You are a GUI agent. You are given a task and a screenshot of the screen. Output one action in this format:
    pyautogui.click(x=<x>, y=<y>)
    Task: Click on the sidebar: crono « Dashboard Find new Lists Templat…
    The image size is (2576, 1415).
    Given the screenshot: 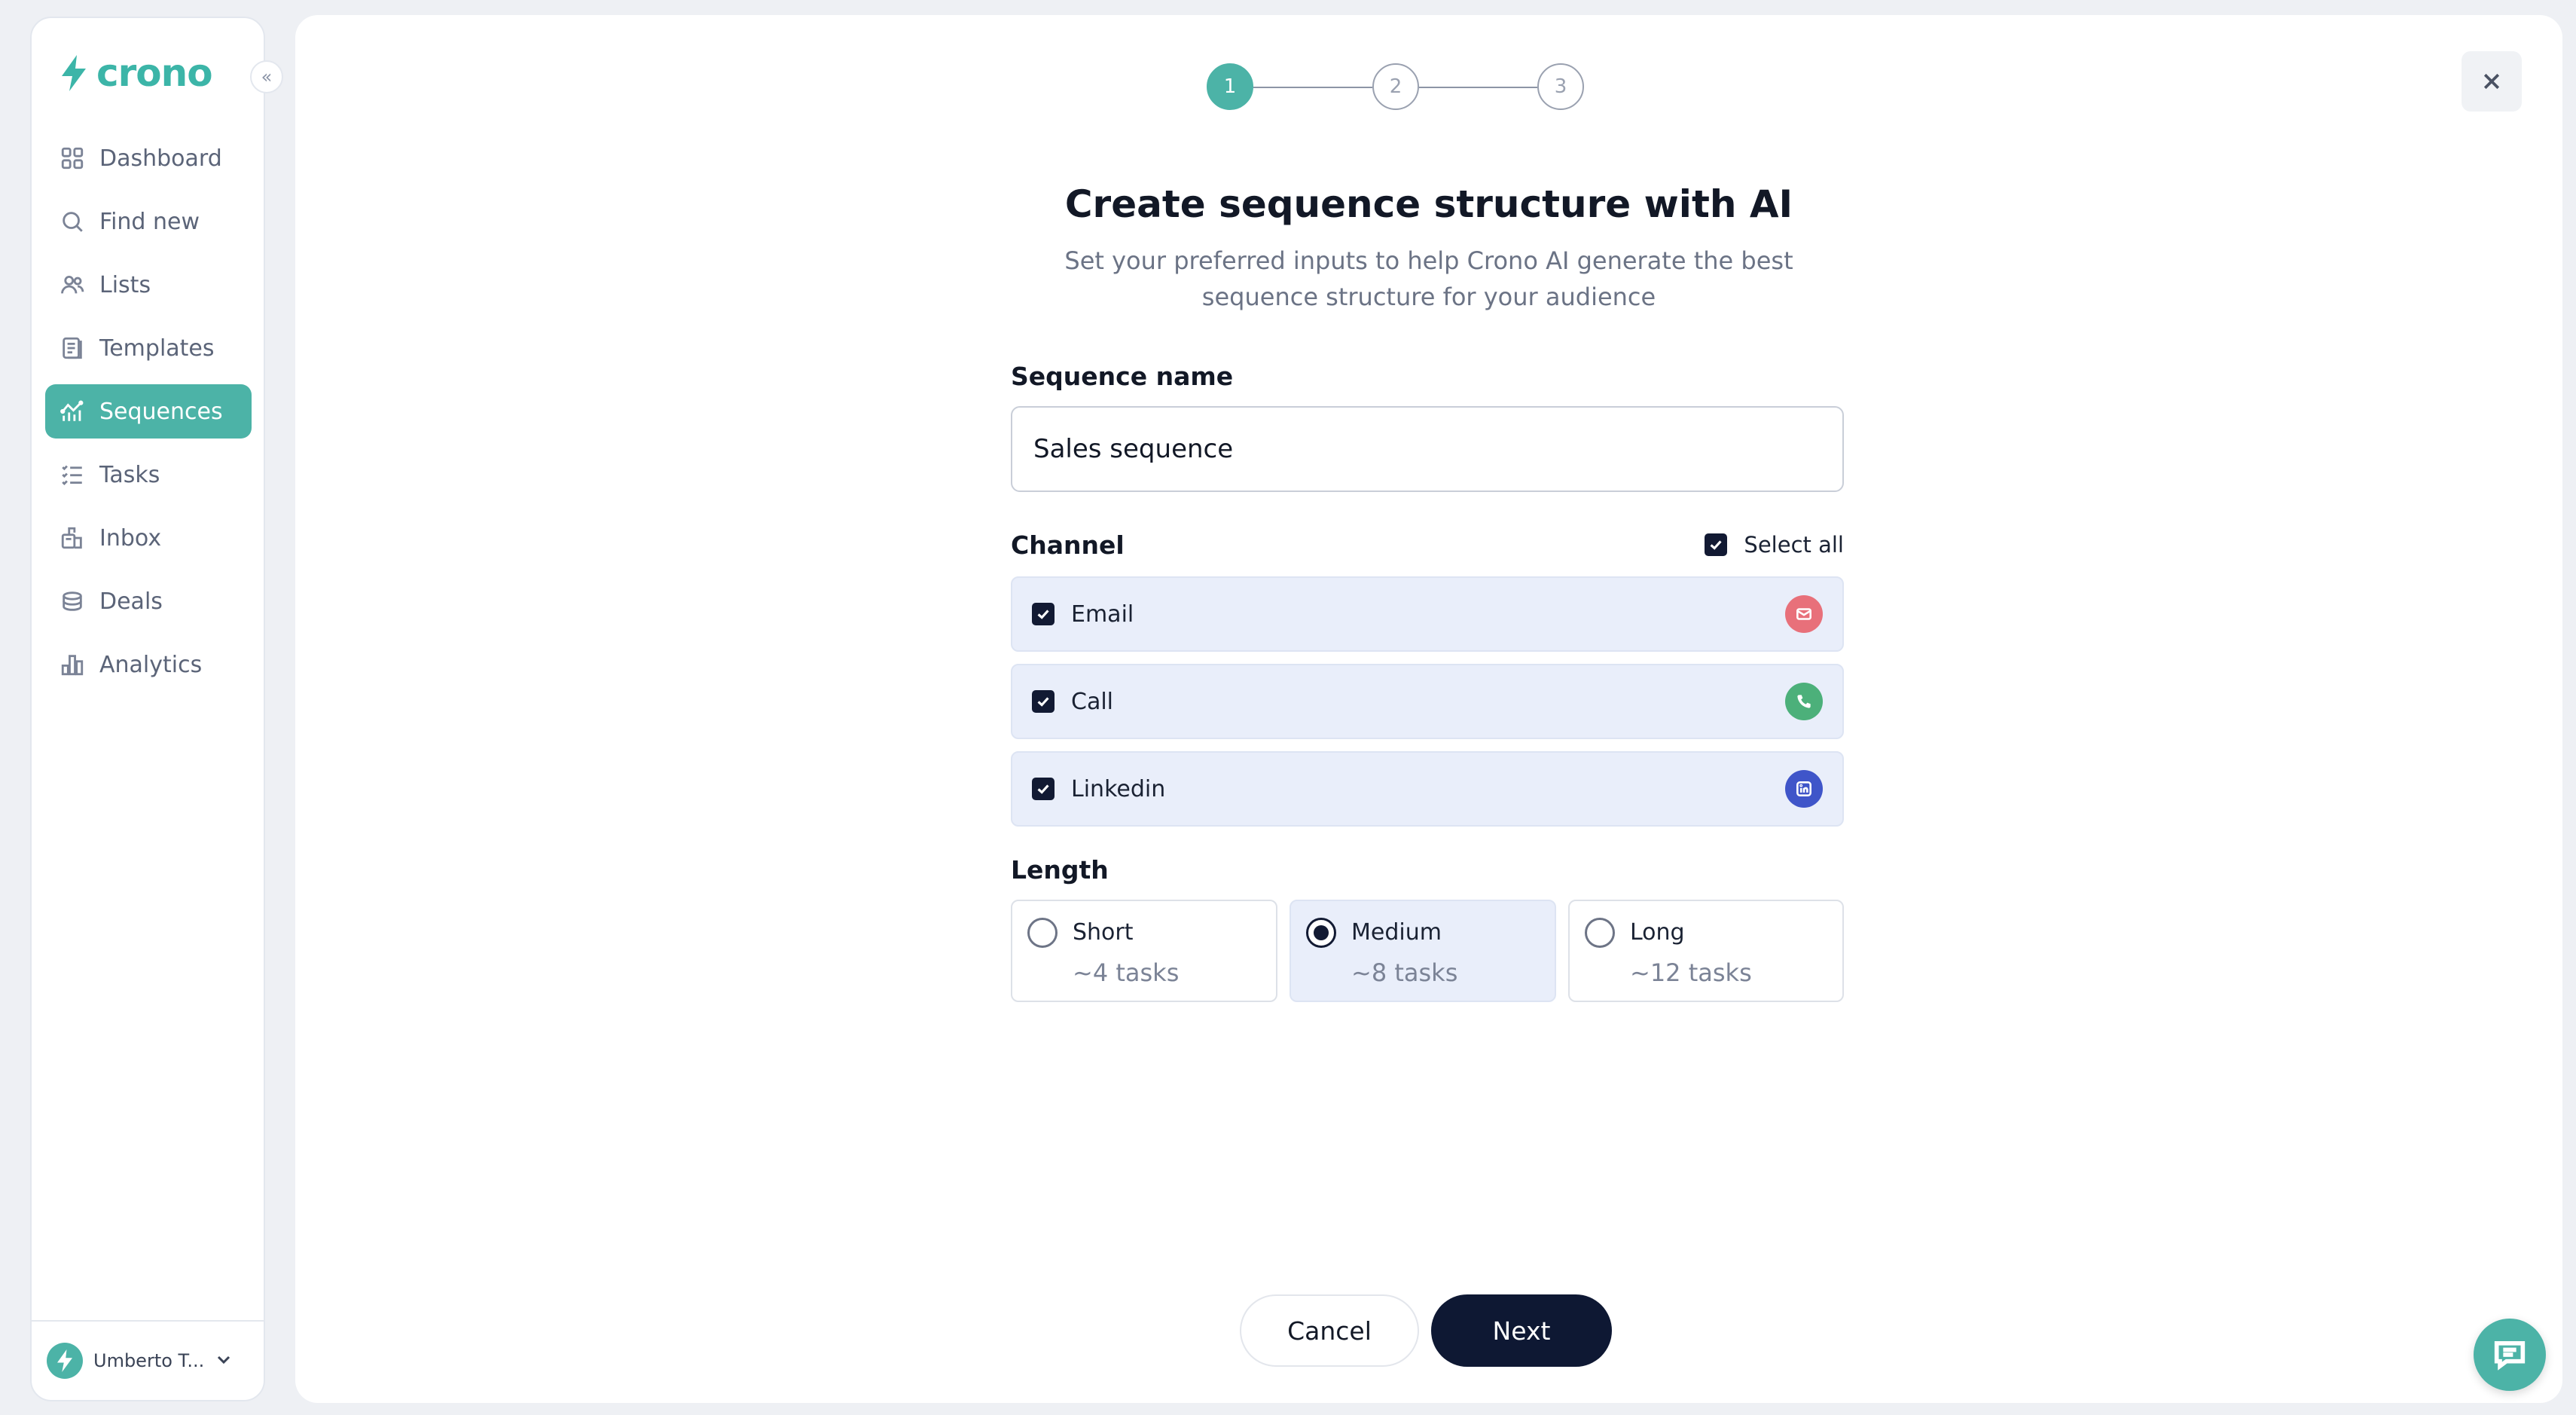 What is the action you would take?
    pyautogui.click(x=156, y=709)
    